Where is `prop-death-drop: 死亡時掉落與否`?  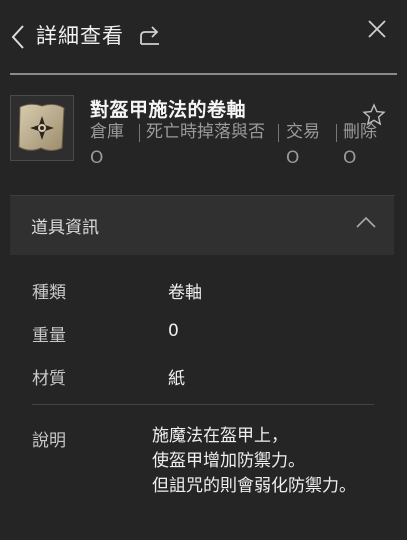
prop-death-drop: 死亡時掉落與否 is located at coordinates (206, 132).